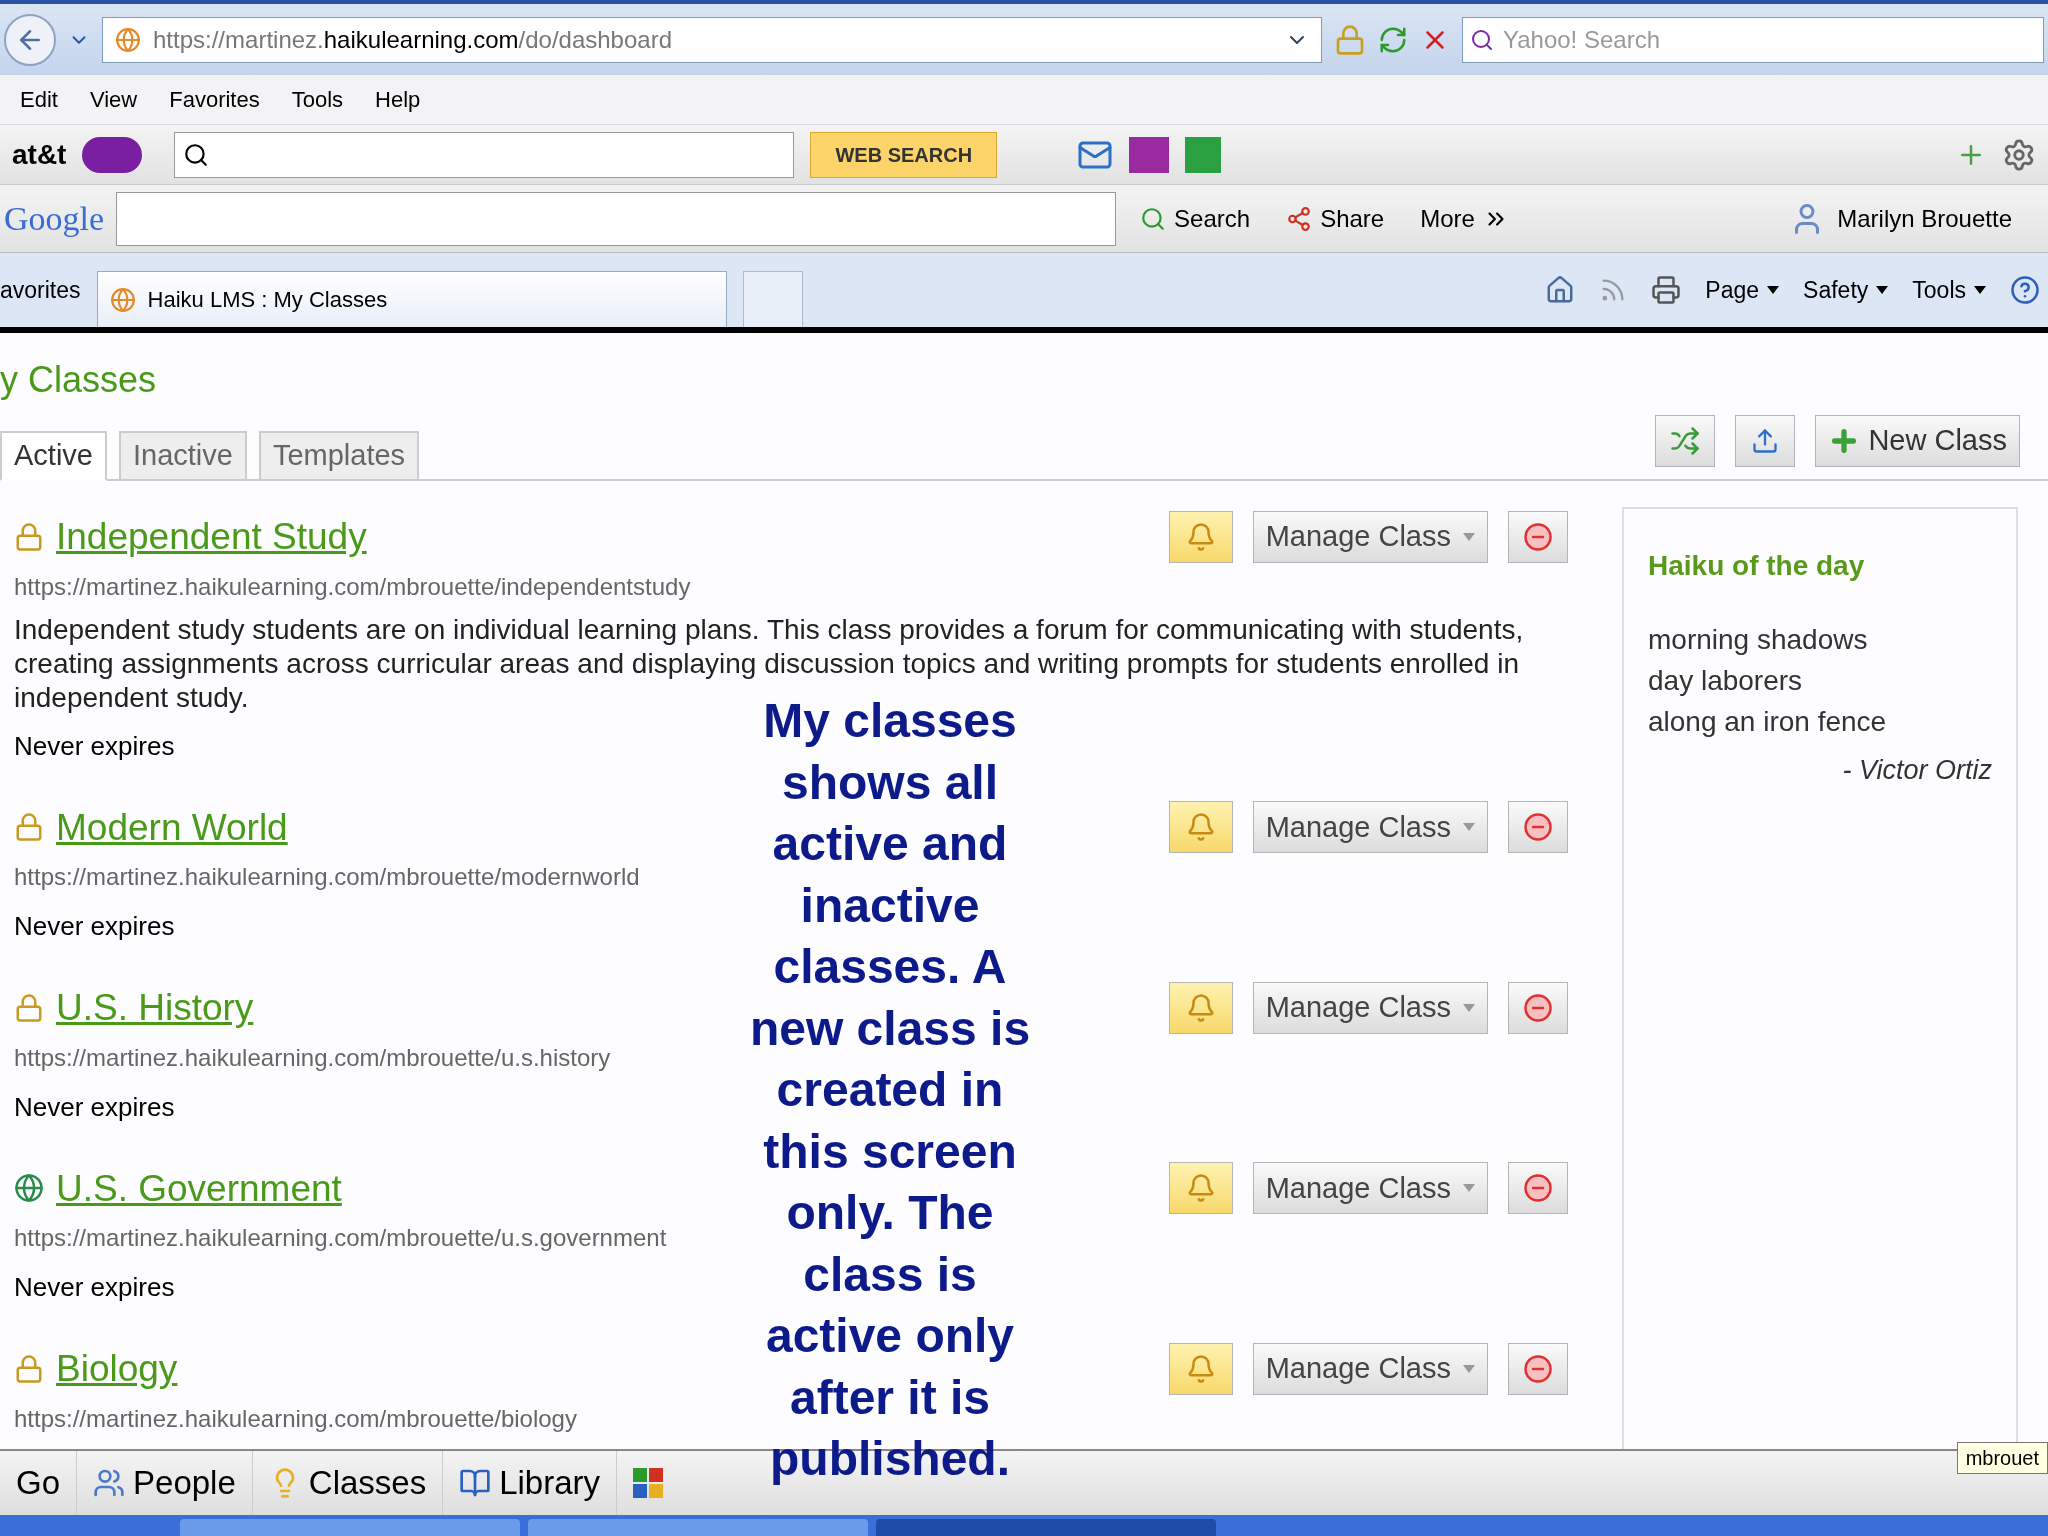 Image resolution: width=2048 pixels, height=1536 pixels. Describe the element at coordinates (295, 1418) in the screenshot. I see `class-url: https://martinez.haikulearning.com/mbrouette/biology` at that location.